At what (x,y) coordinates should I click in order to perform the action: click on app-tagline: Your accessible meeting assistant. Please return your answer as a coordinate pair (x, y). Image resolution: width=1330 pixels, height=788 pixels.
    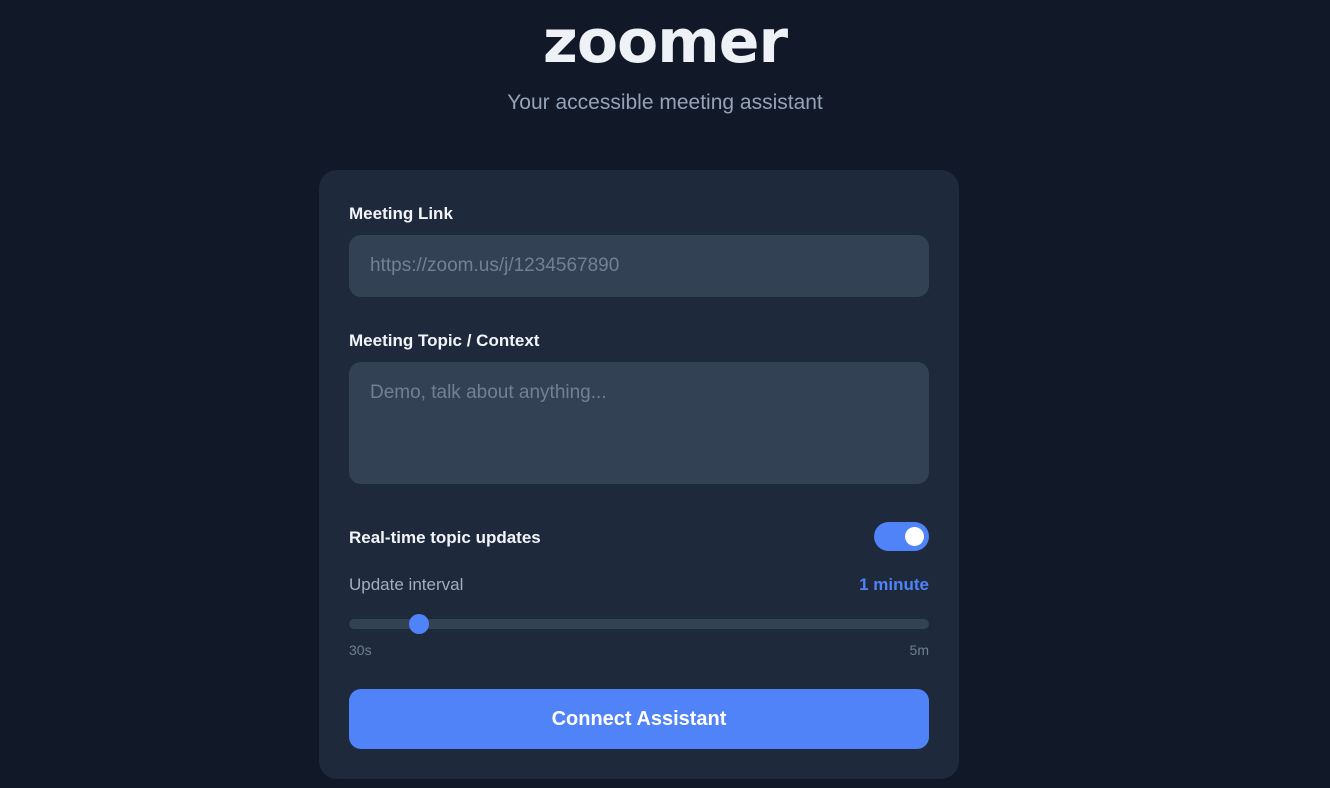
    Looking at the image, I should click on (665, 102).